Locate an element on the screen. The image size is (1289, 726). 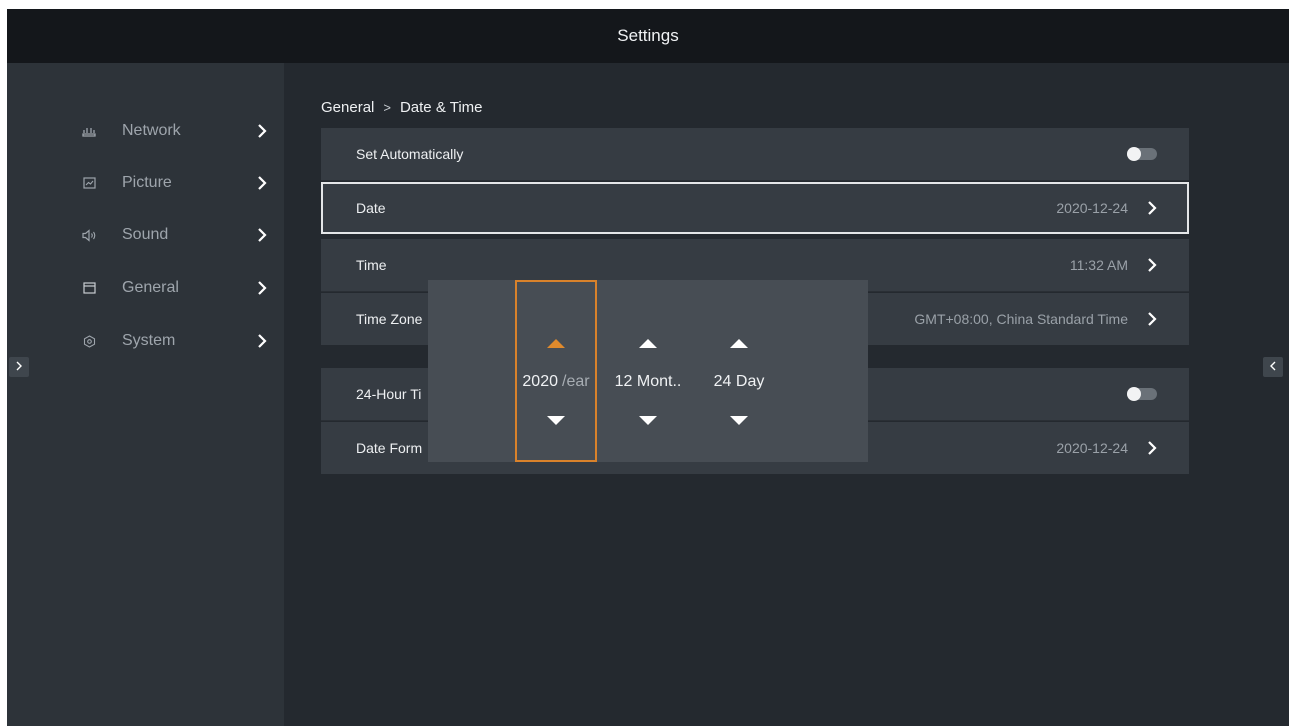
system-icon is located at coordinates (89, 341).